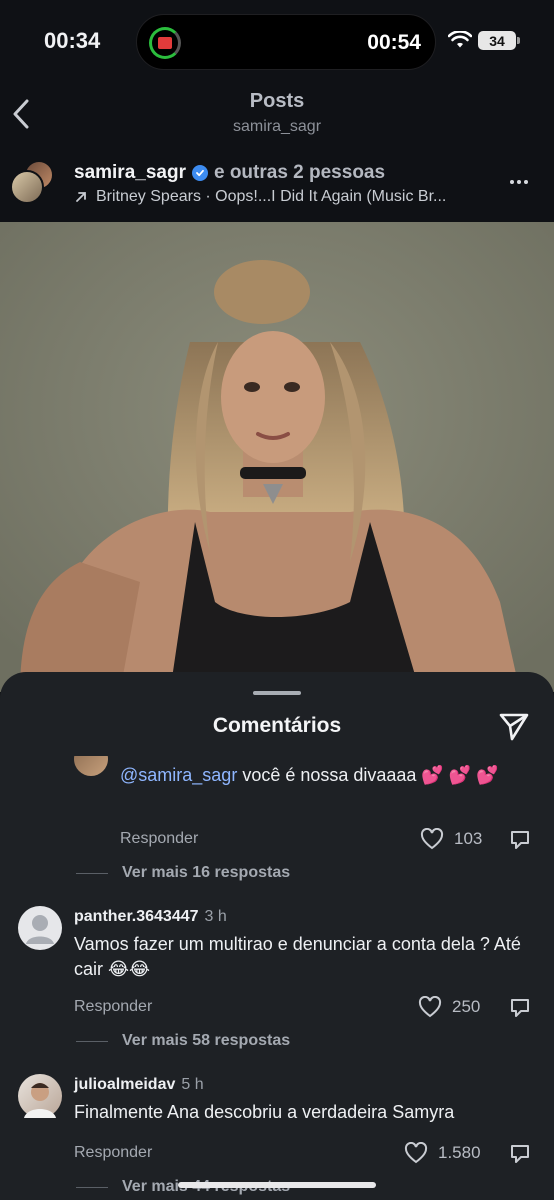 This screenshot has height=1200, width=554. I want to click on view-more-replies: Ver mais 58 respostas, so click(183, 1041).